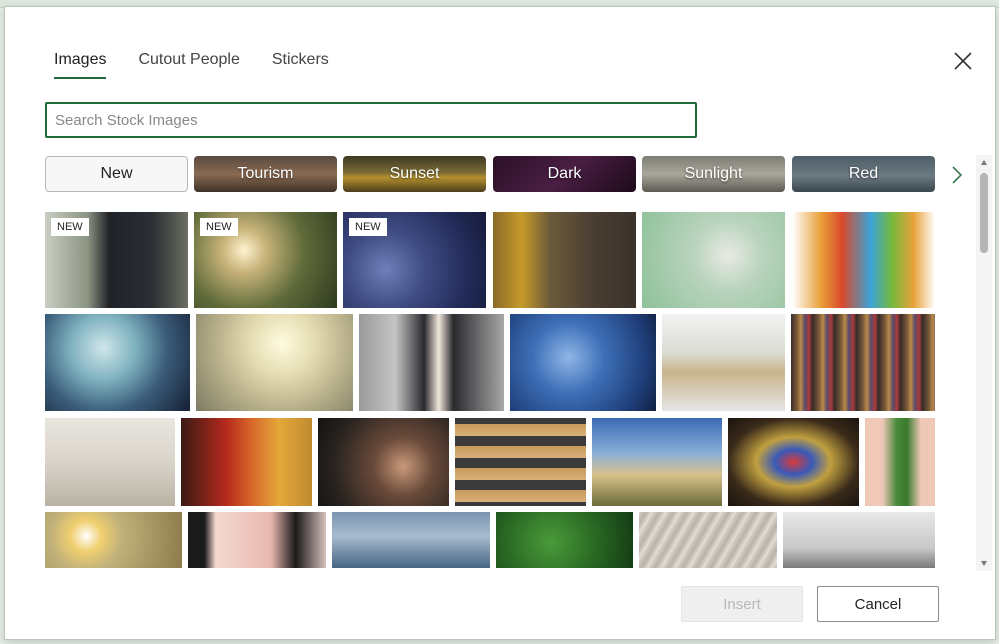 The width and height of the screenshot is (999, 644). I want to click on scrollbar-thumb, so click(984, 213).